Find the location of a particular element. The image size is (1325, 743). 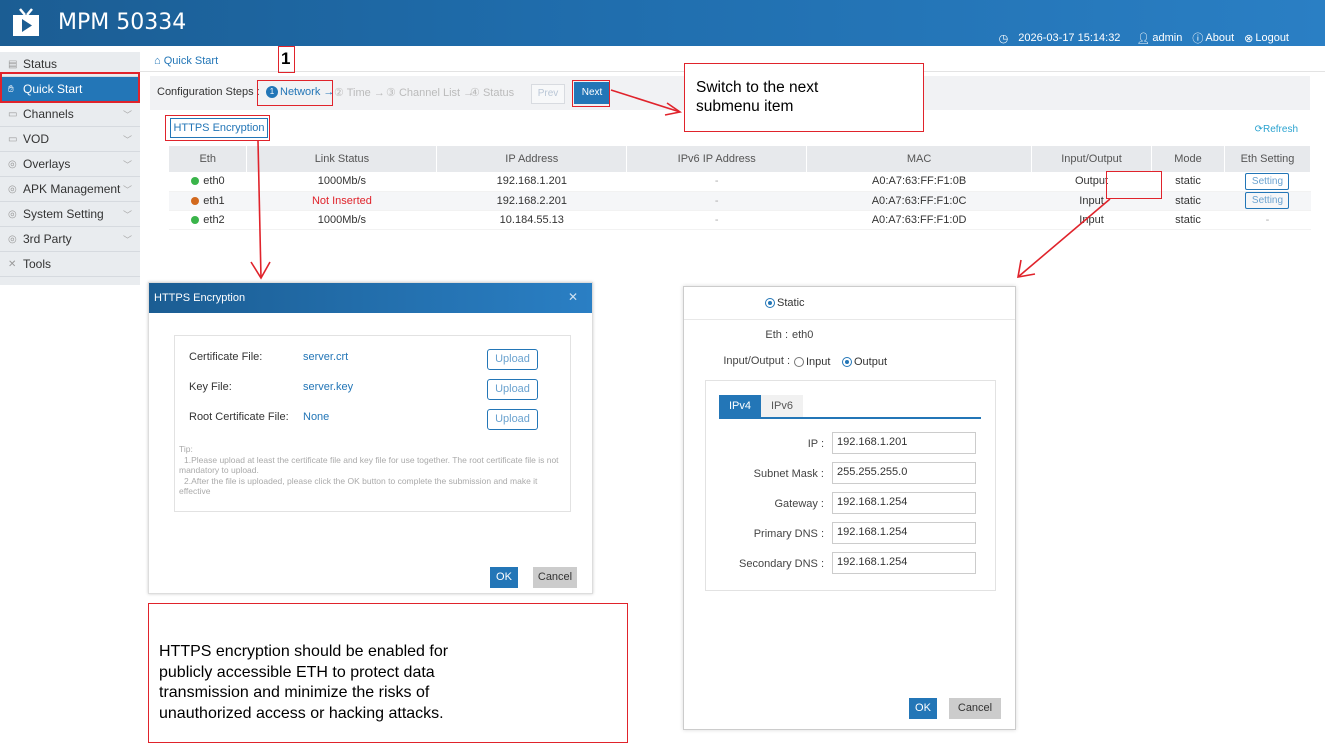

input-radio: Input is located at coordinates (812, 362).